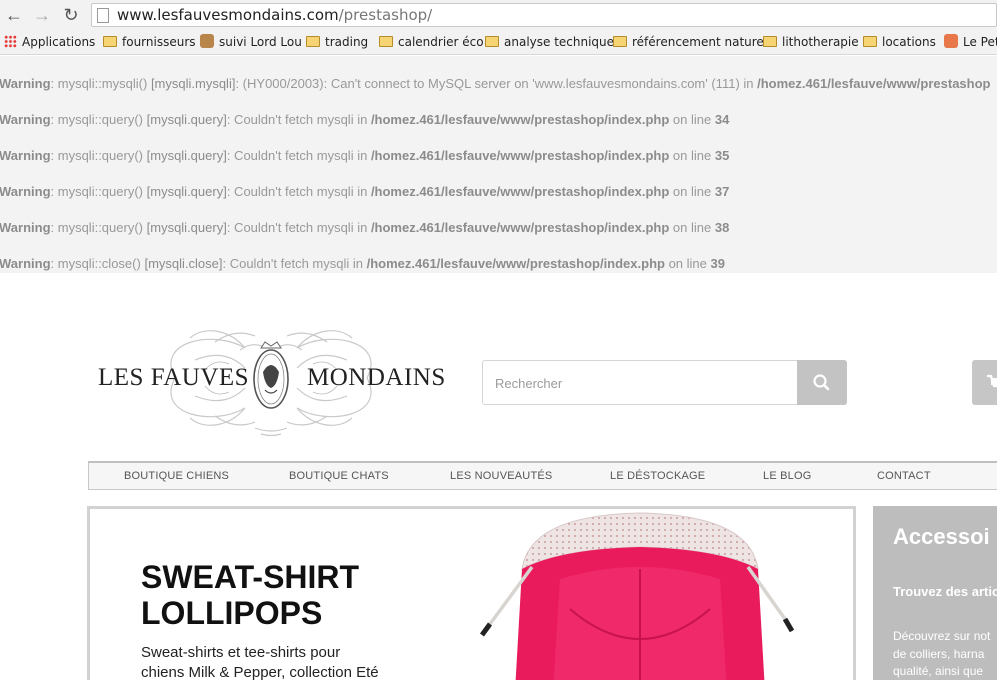 The image size is (997, 680). What do you see at coordinates (899, 43) in the screenshot?
I see `bookmark-locations: locations` at bounding box center [899, 43].